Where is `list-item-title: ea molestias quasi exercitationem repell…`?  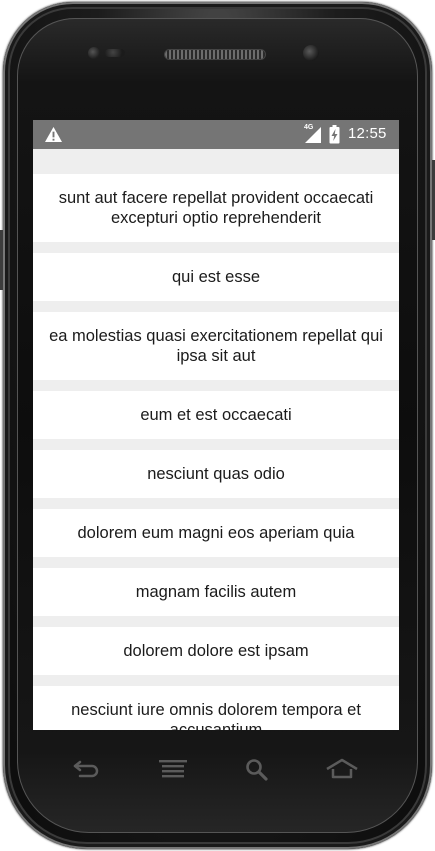
list-item-title: ea molestias quasi exercitationem repell… is located at coordinates (216, 346).